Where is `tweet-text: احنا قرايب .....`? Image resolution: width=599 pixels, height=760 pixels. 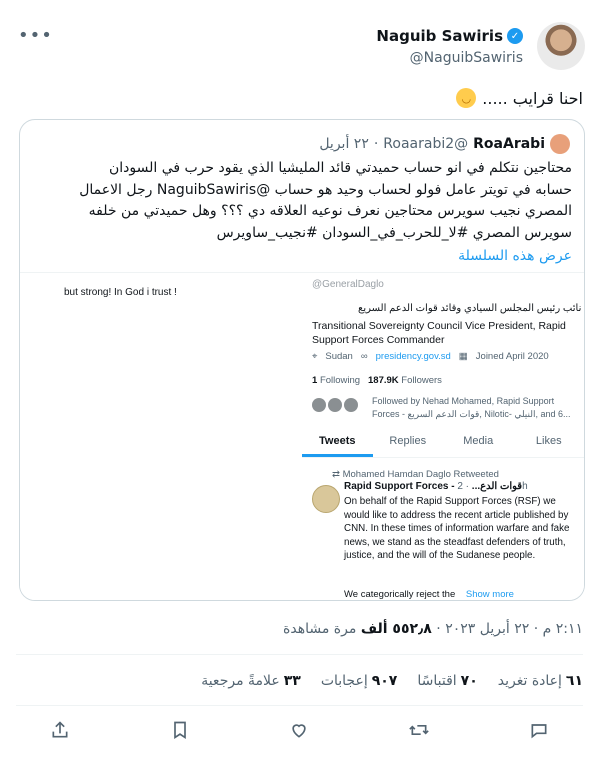 tweet-text: احنا قرايب ..... is located at coordinates (532, 98).